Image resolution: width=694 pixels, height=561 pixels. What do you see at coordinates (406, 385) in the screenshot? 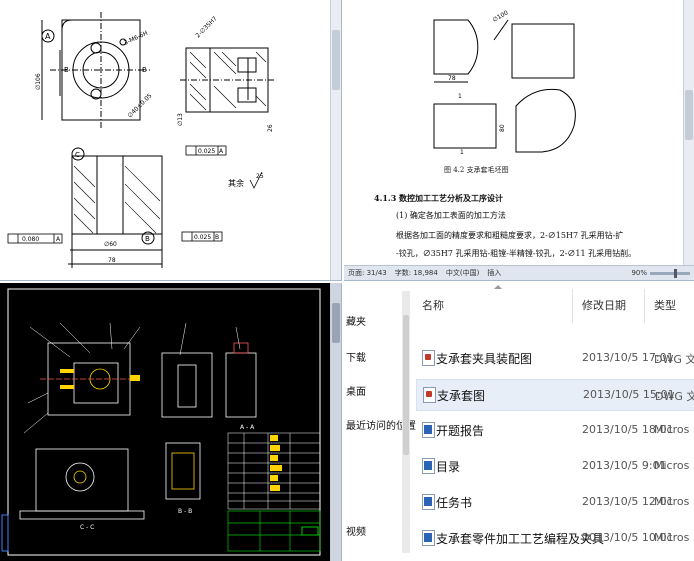
I see `nav-scroll-thumb` at bounding box center [406, 385].